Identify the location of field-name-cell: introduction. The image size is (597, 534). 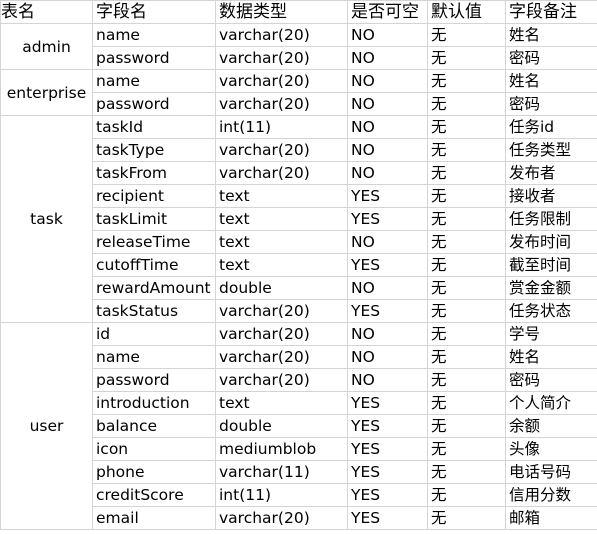
(154, 403).